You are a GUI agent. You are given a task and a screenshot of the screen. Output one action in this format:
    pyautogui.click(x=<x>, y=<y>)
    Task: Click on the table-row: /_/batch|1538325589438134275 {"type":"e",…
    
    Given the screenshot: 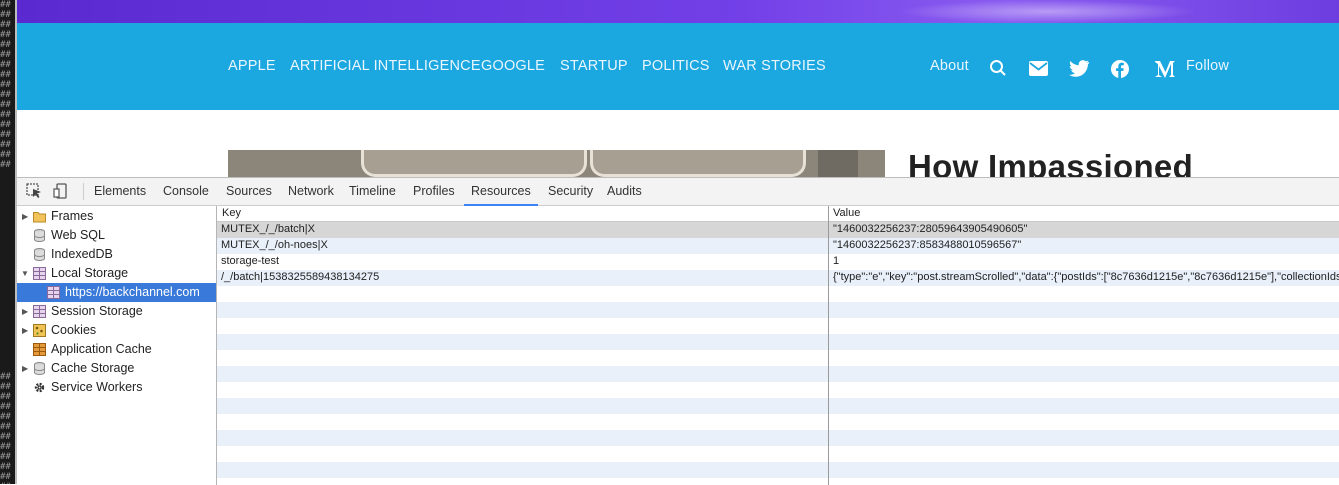 What is the action you would take?
    pyautogui.click(x=778, y=278)
    